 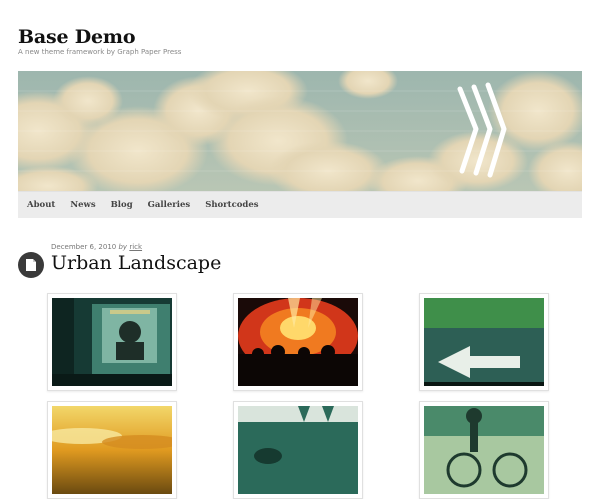 What do you see at coordinates (136, 263) in the screenshot?
I see `post-title: Urban Landscape` at bounding box center [136, 263].